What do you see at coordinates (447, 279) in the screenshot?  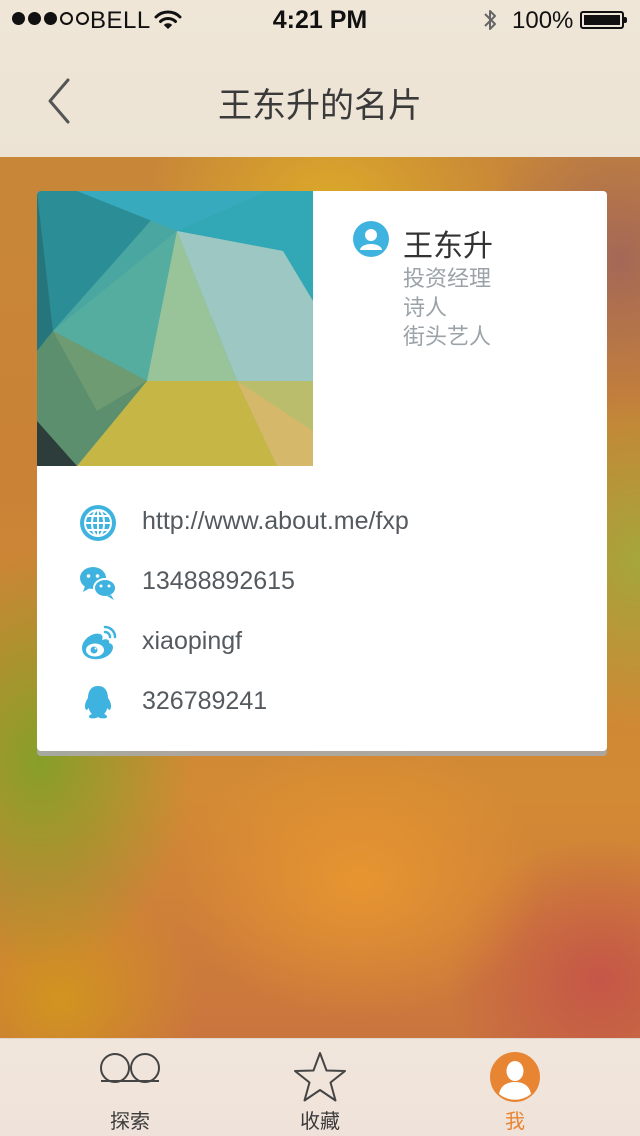 I see `role-item: 投资经理` at bounding box center [447, 279].